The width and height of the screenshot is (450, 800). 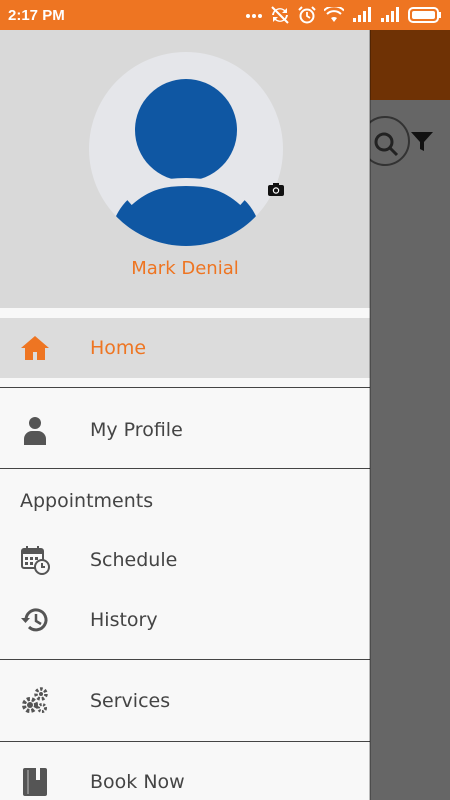 I want to click on filter-icon, so click(x=422, y=144).